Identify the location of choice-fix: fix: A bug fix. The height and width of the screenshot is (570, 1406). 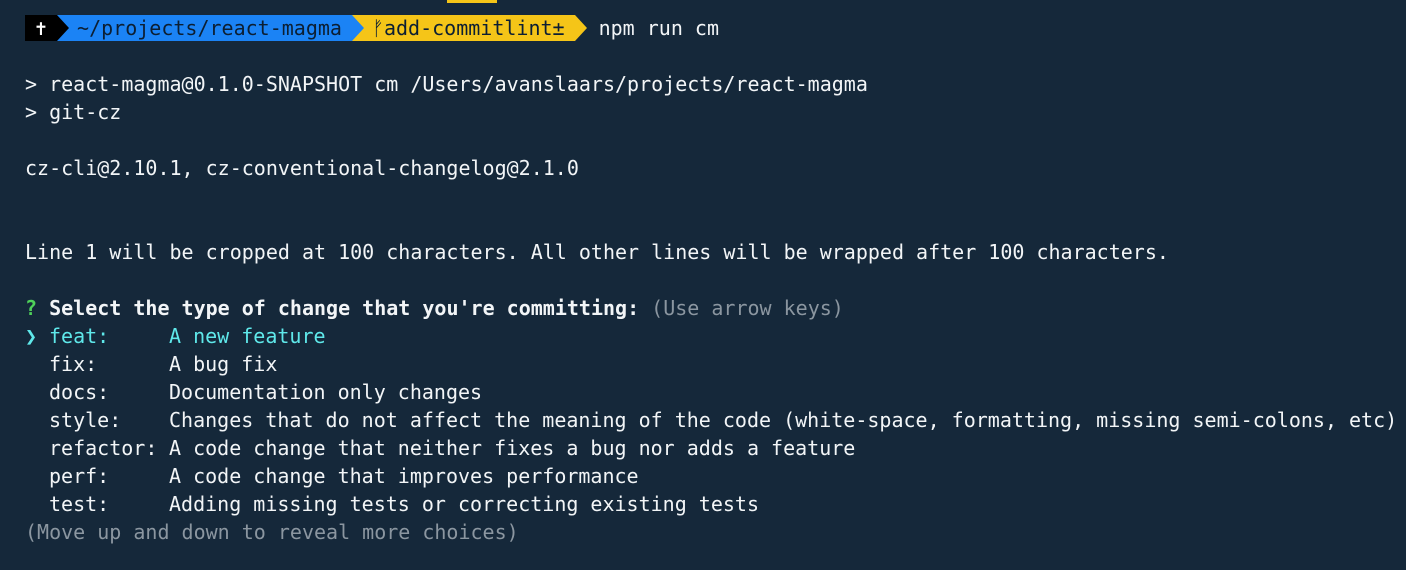
(715, 364).